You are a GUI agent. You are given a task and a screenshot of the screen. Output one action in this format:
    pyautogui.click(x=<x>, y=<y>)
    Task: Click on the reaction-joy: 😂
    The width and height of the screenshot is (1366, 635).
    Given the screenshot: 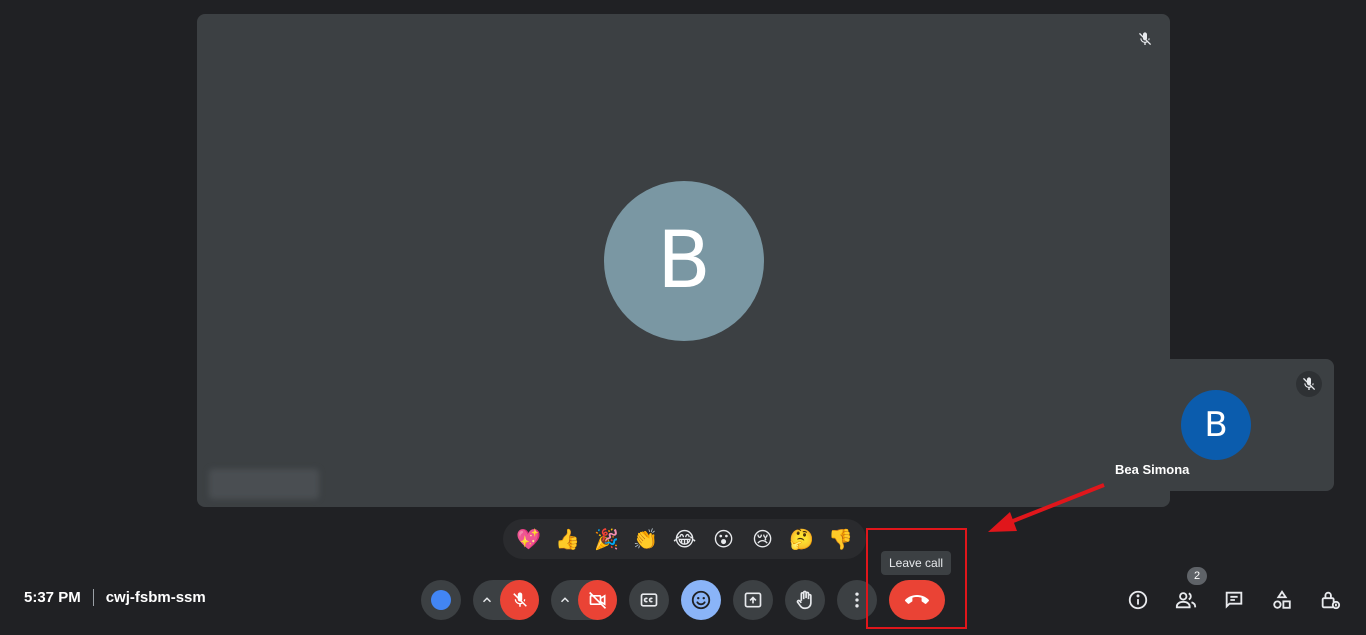 What is the action you would take?
    pyautogui.click(x=685, y=539)
    